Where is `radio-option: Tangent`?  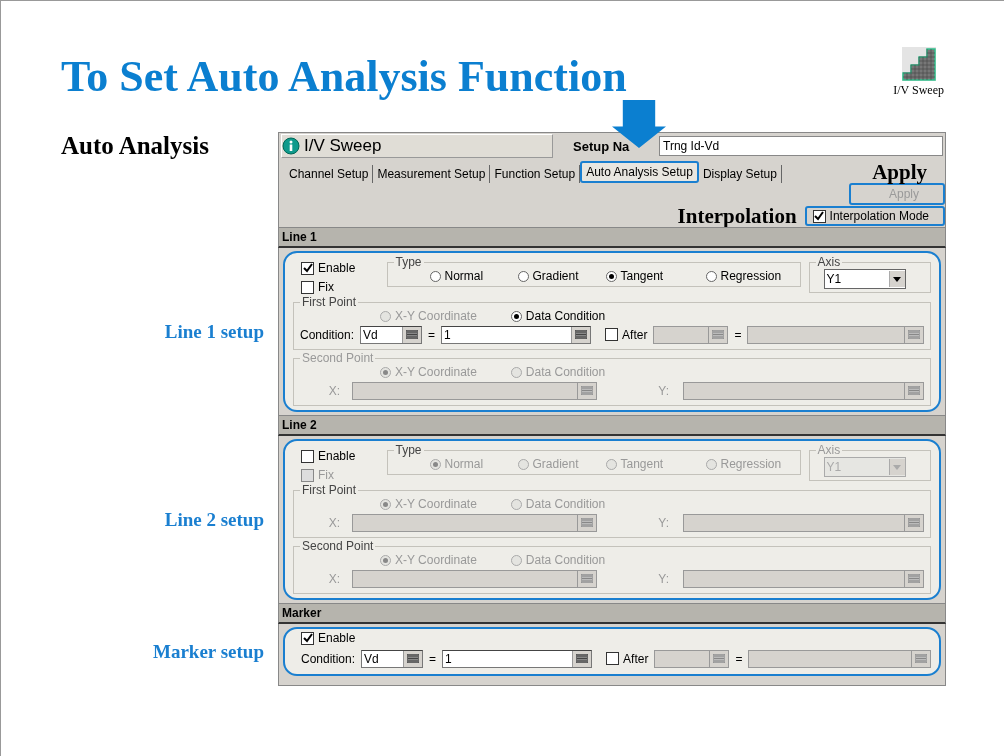 radio-option: Tangent is located at coordinates (655, 276).